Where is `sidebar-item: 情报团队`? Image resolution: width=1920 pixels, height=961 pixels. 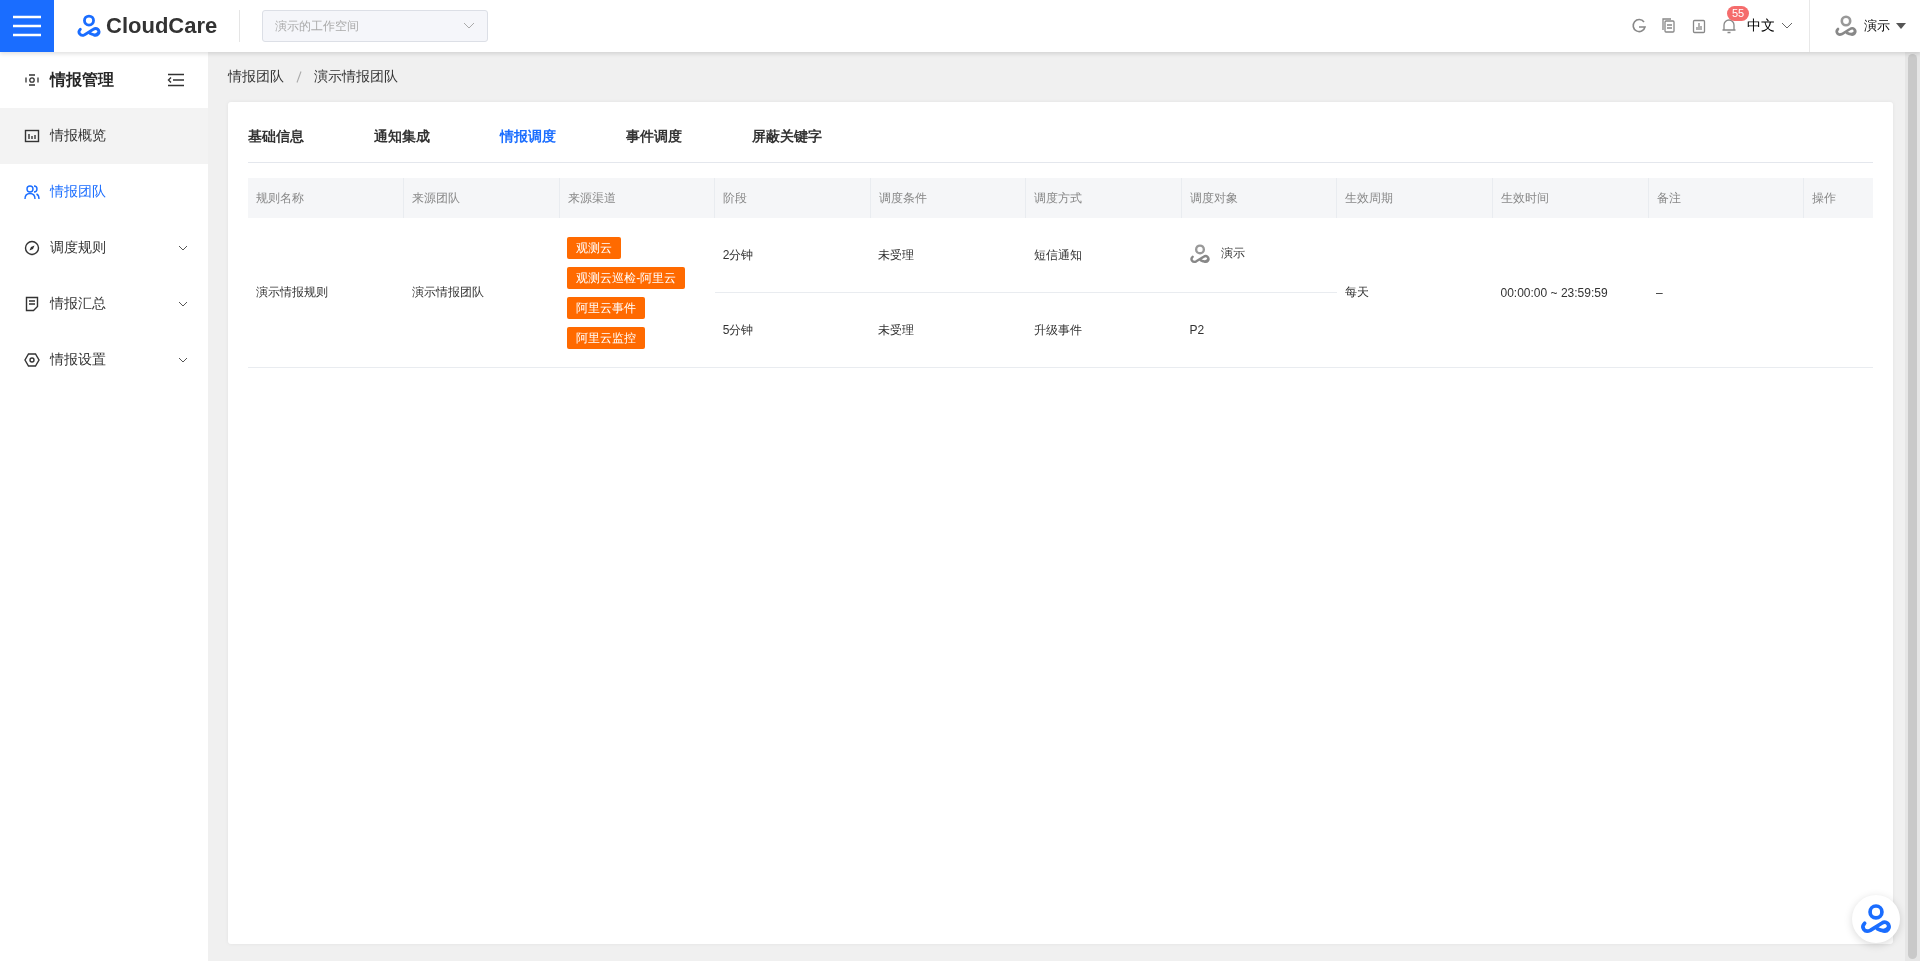
sidebar-item: 情报团队 is located at coordinates (104, 192).